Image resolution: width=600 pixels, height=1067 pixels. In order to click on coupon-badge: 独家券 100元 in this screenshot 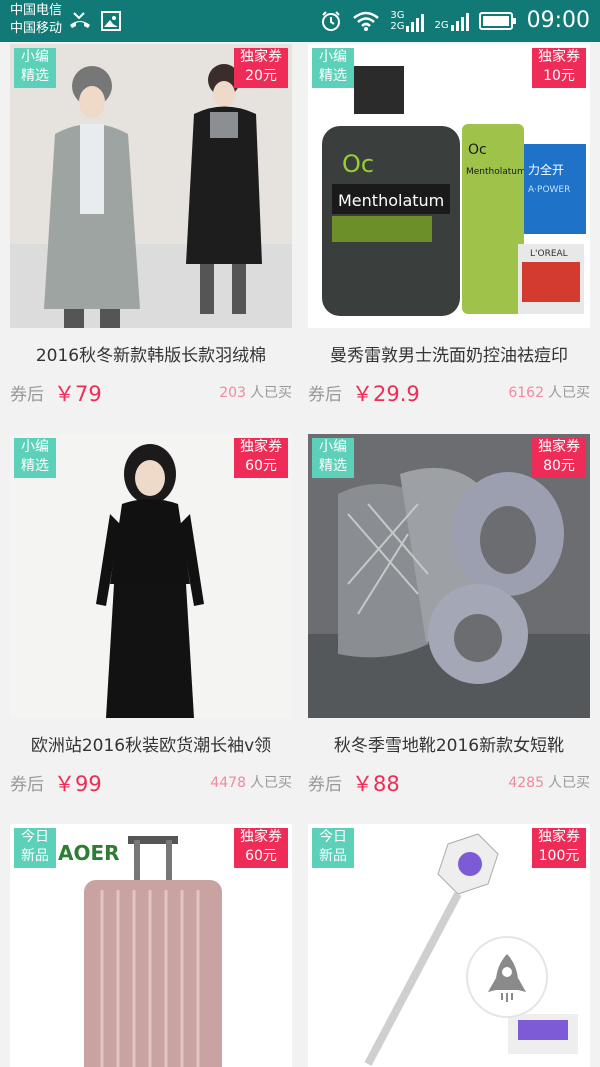, I will do `click(559, 848)`.